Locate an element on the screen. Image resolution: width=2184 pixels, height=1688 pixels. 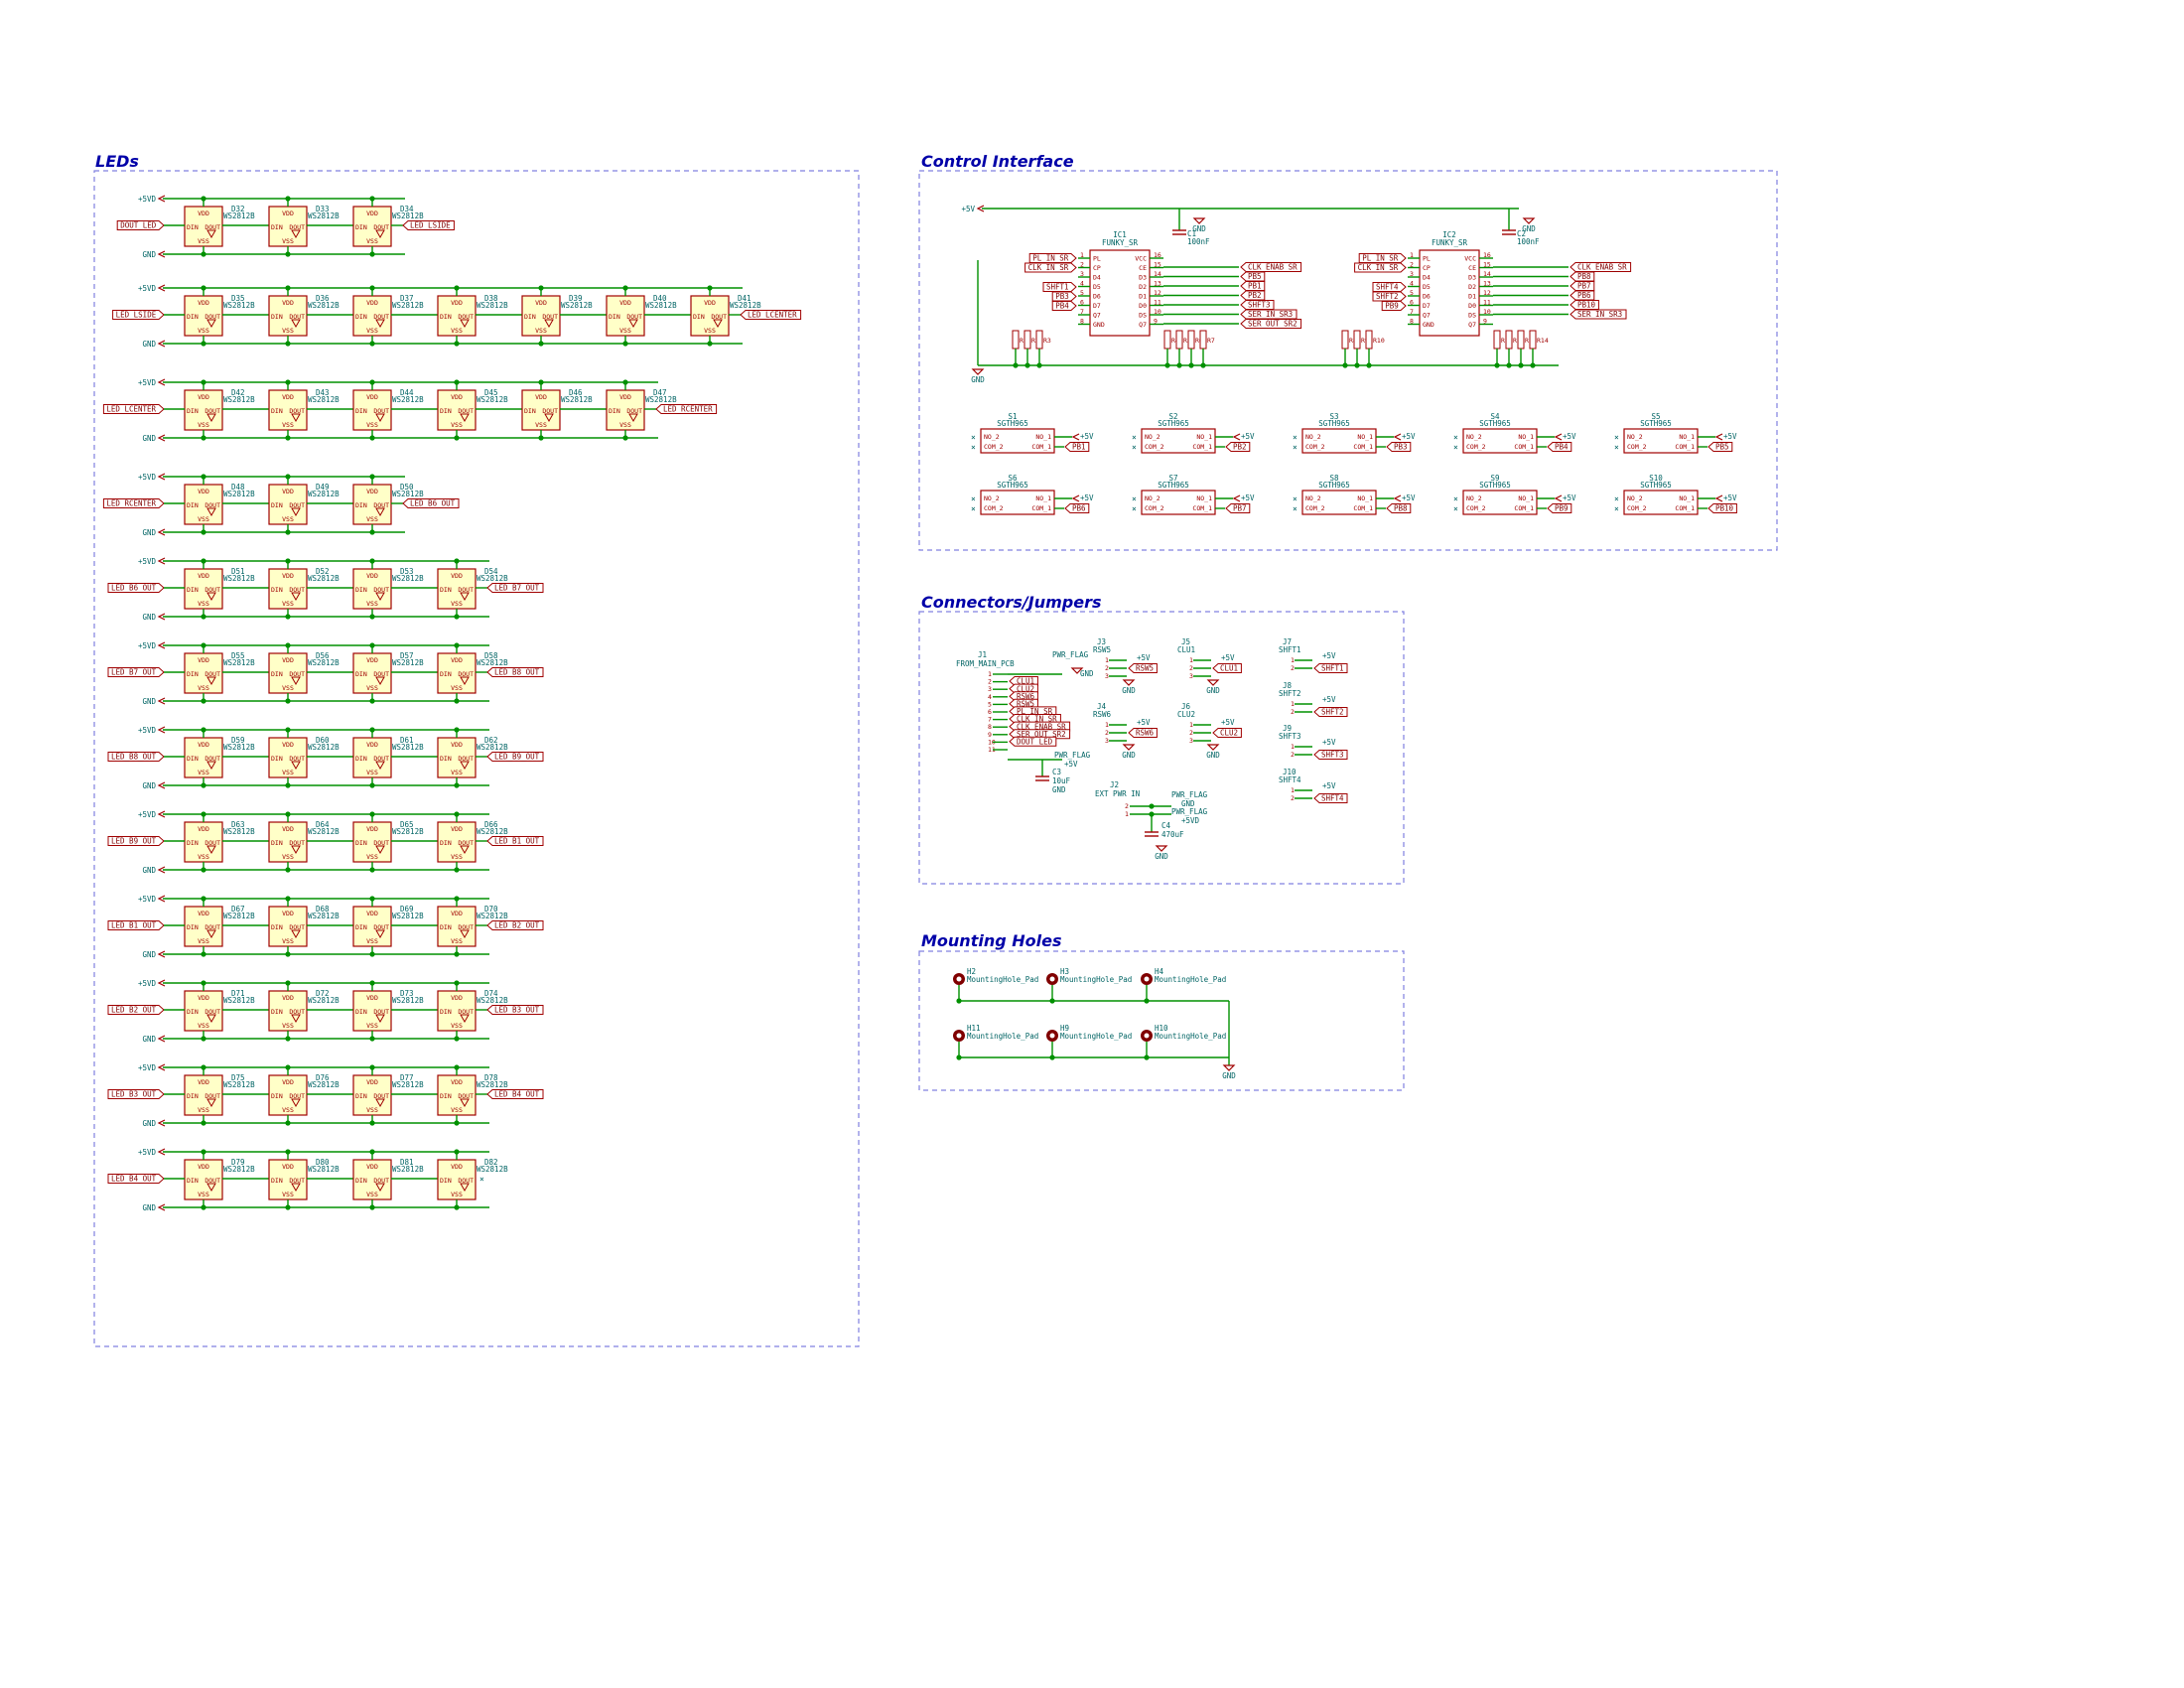
switch-label-text: PB1 is located at coordinates (1079, 447).